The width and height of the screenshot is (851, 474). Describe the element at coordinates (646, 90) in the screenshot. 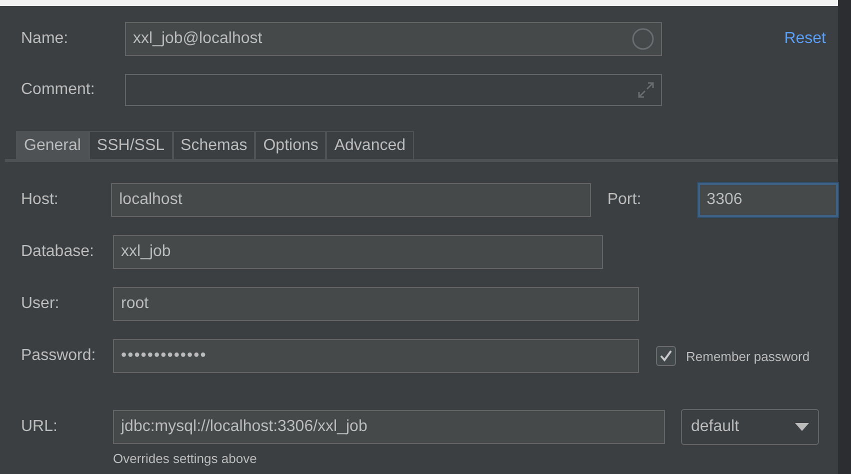

I see `expand-icon` at that location.